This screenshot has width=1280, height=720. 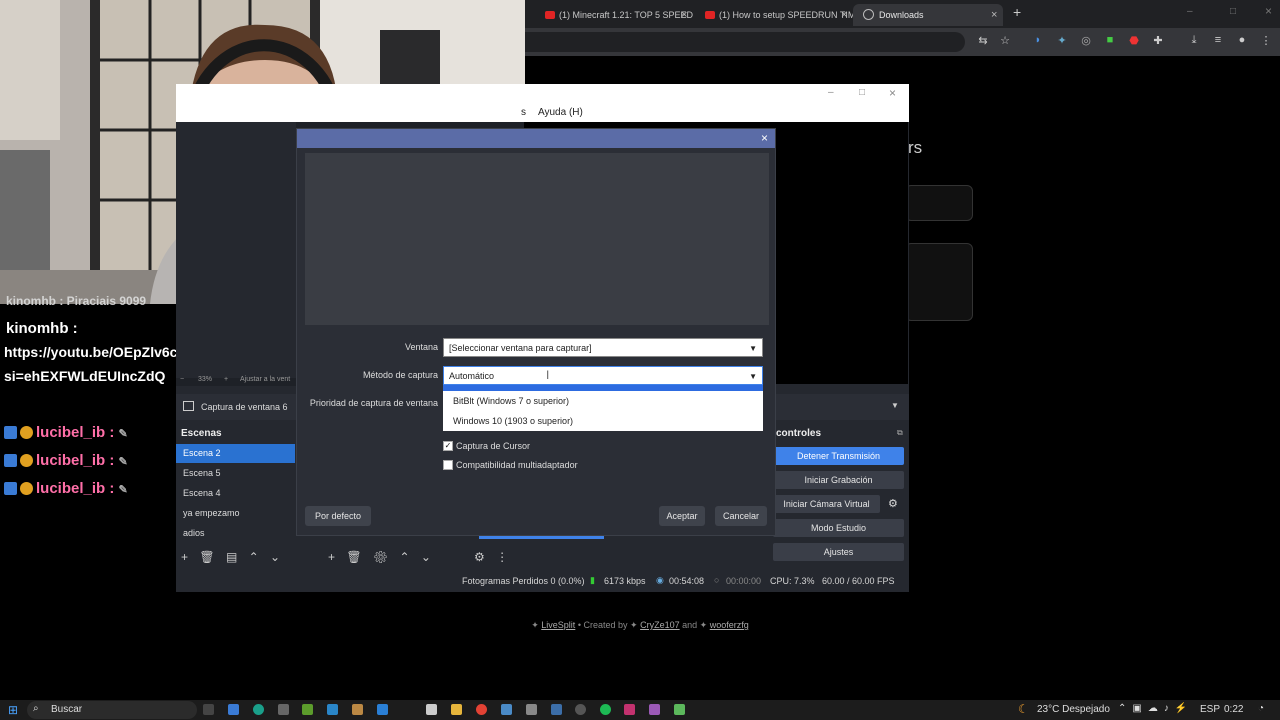 What do you see at coordinates (112, 710) in the screenshot?
I see `search-box: ⌕ Buscar` at bounding box center [112, 710].